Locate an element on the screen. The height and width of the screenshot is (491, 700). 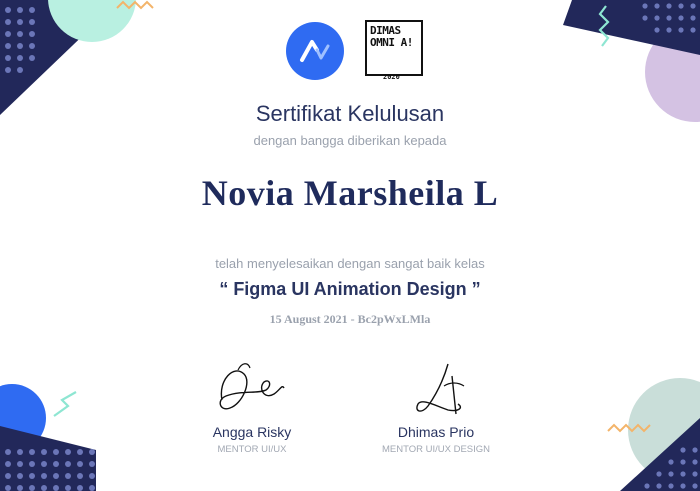
date-and-code: 15 August 2021 - Bc2pWxLMla is located at coordinates (350, 319).